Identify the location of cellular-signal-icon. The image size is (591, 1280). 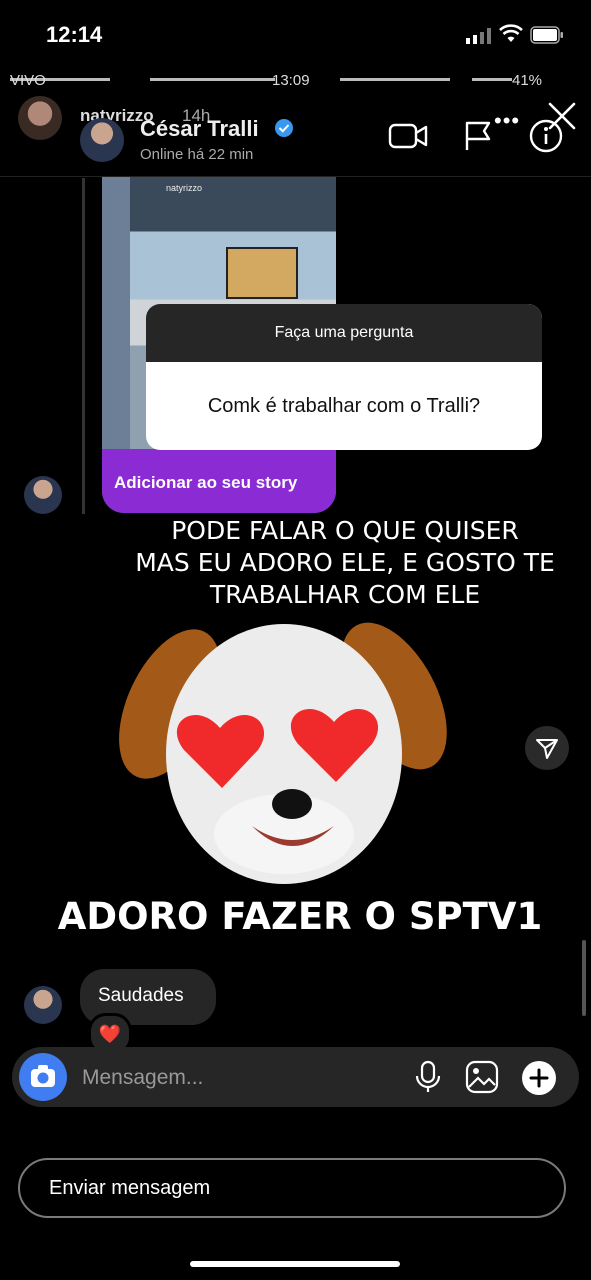
(478, 36).